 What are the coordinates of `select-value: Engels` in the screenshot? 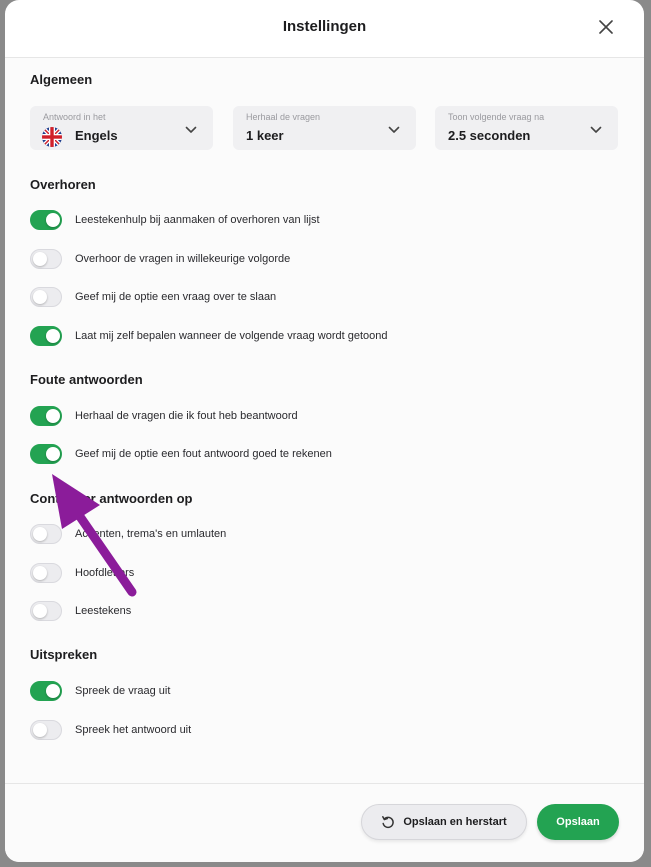 It's located at (96, 135).